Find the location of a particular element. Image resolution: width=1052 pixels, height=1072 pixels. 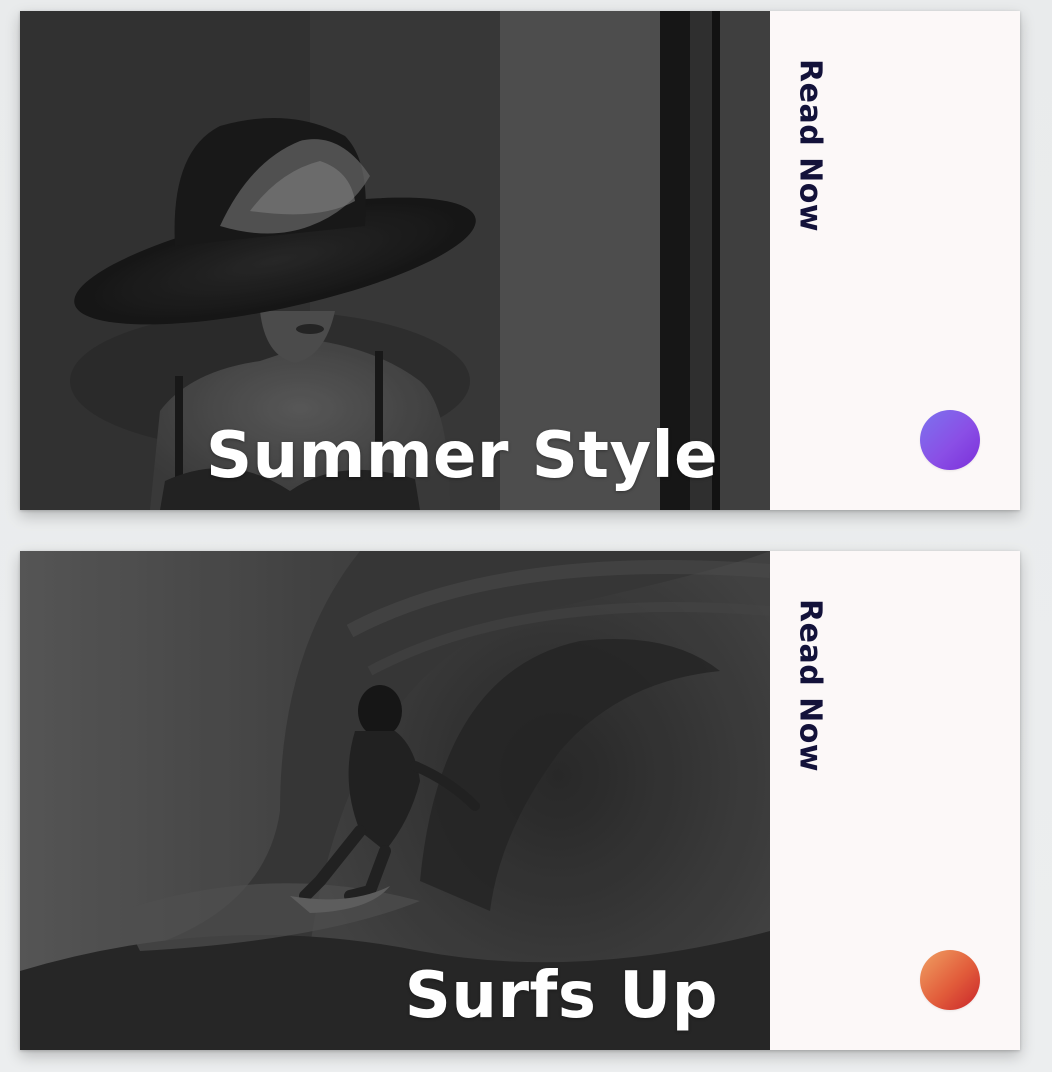

orange-circle-button is located at coordinates (950, 980).